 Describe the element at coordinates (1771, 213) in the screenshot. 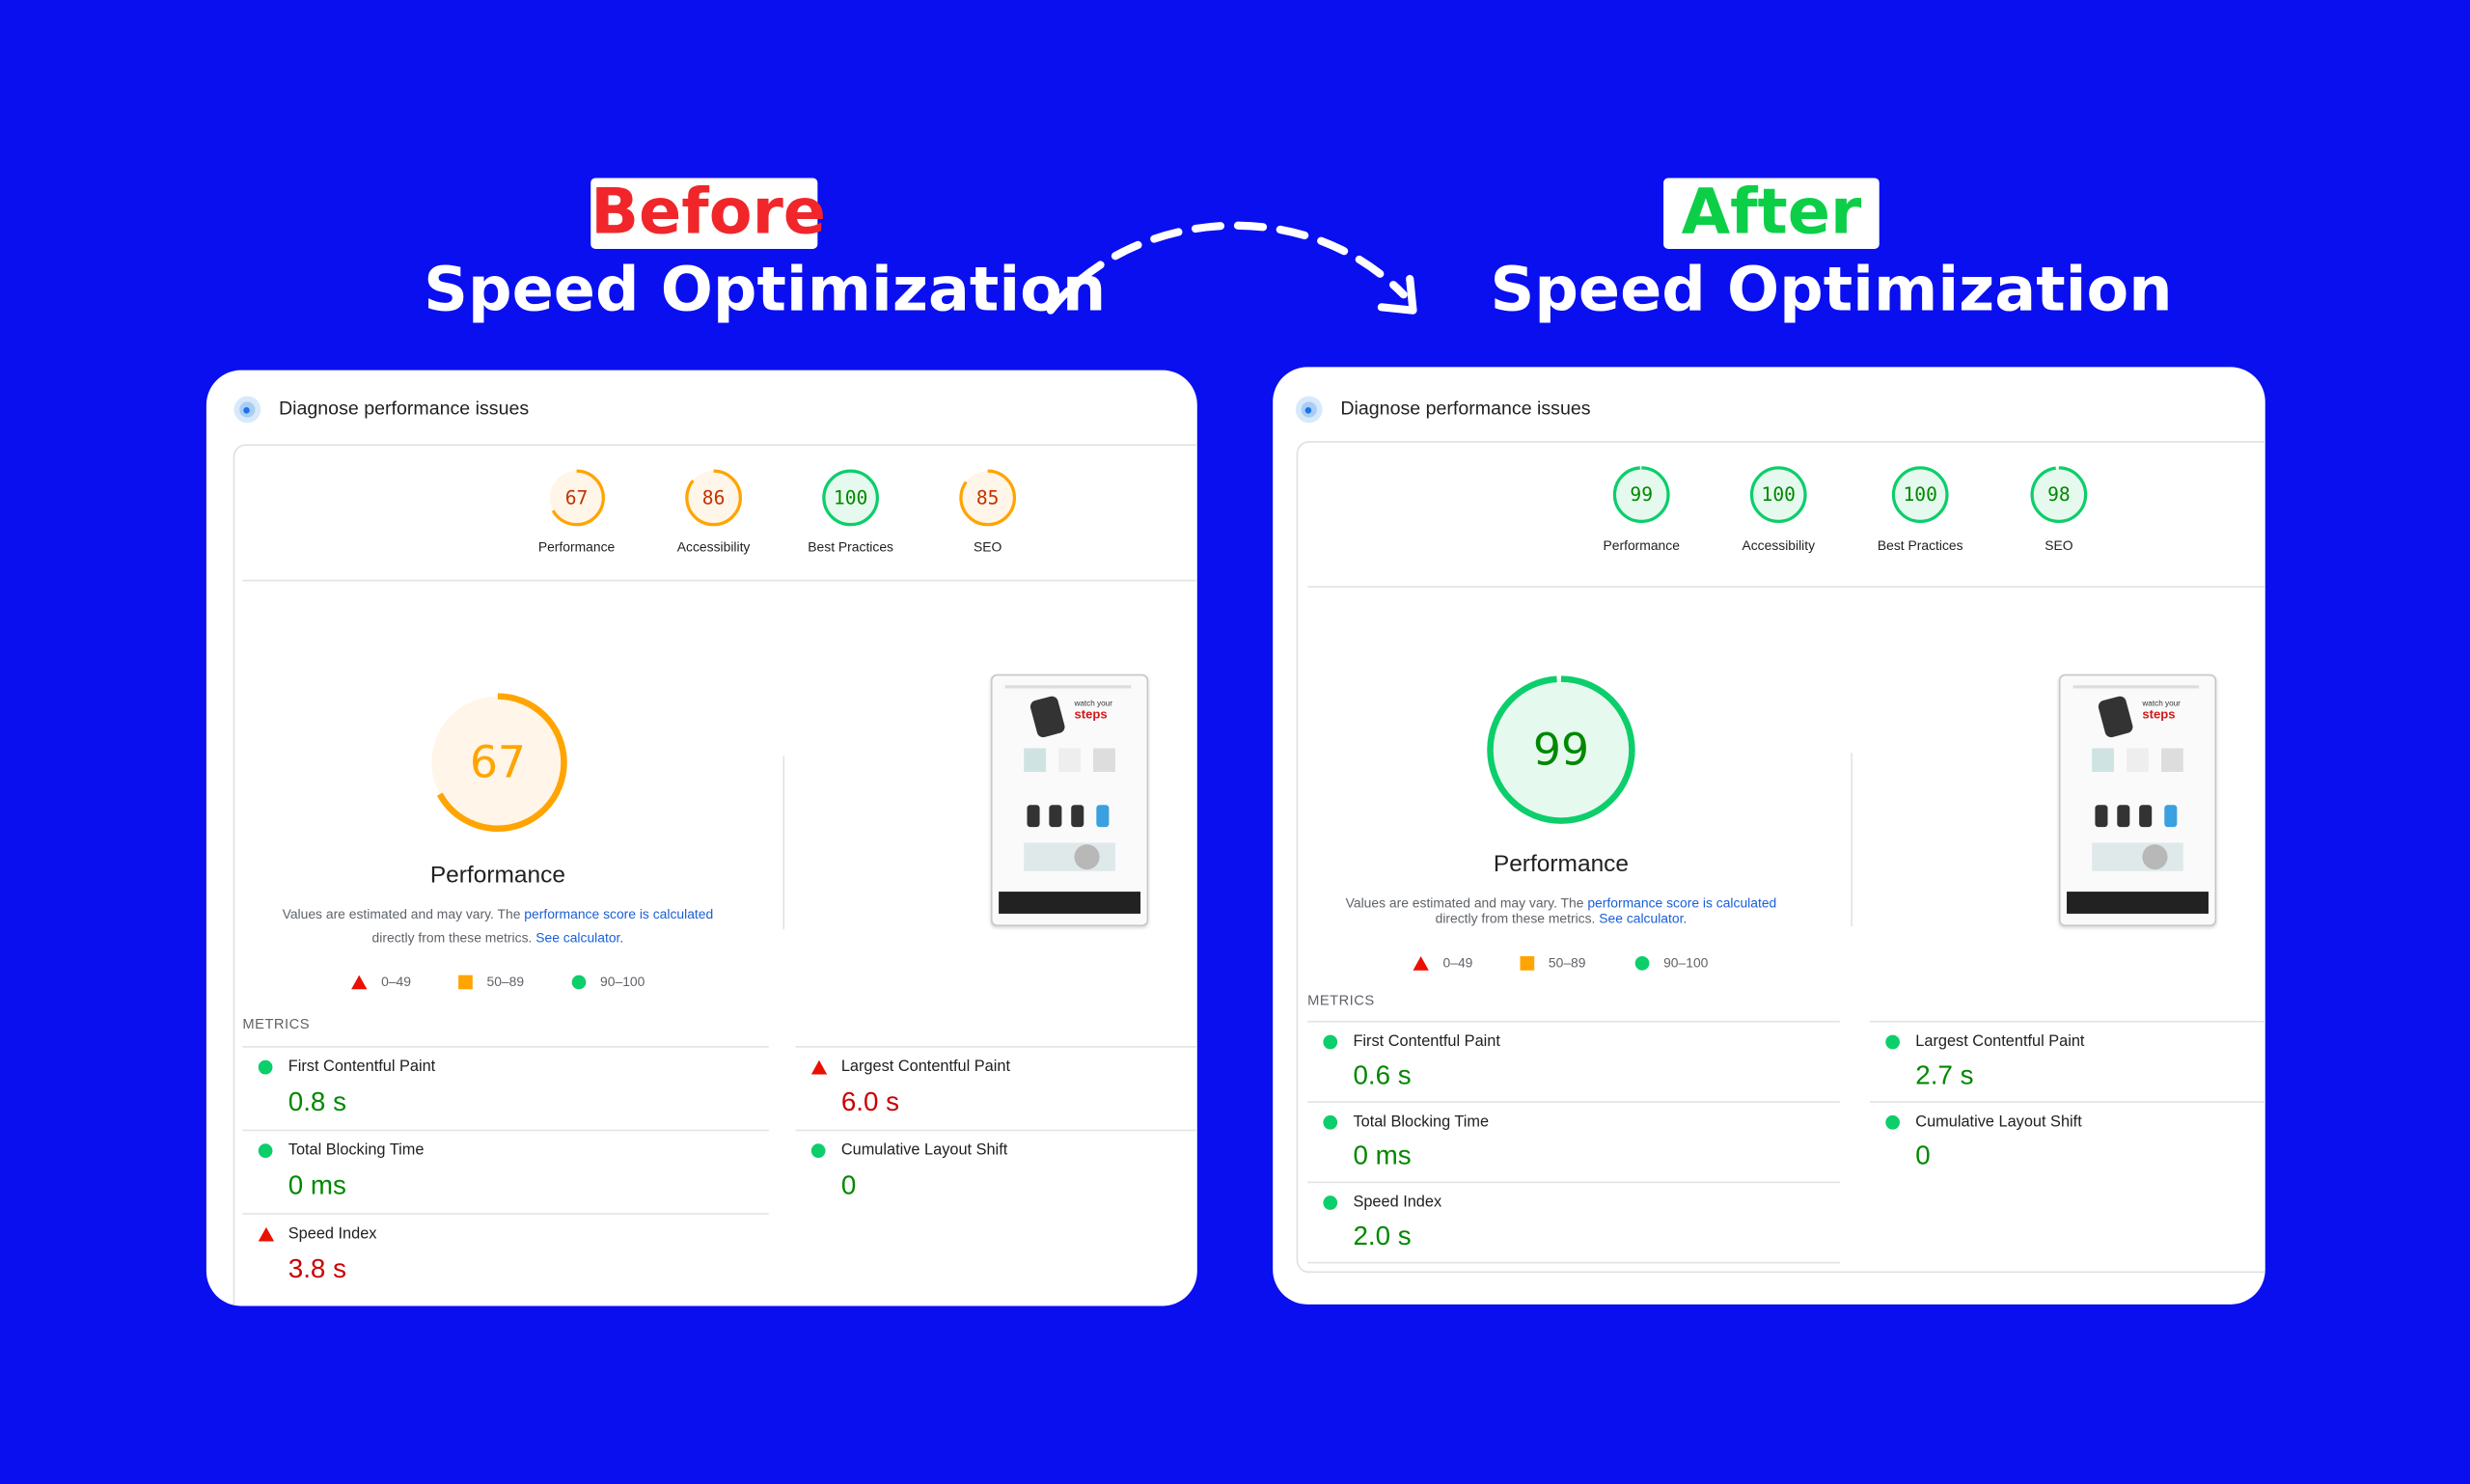

I see `after-badge: After` at that location.